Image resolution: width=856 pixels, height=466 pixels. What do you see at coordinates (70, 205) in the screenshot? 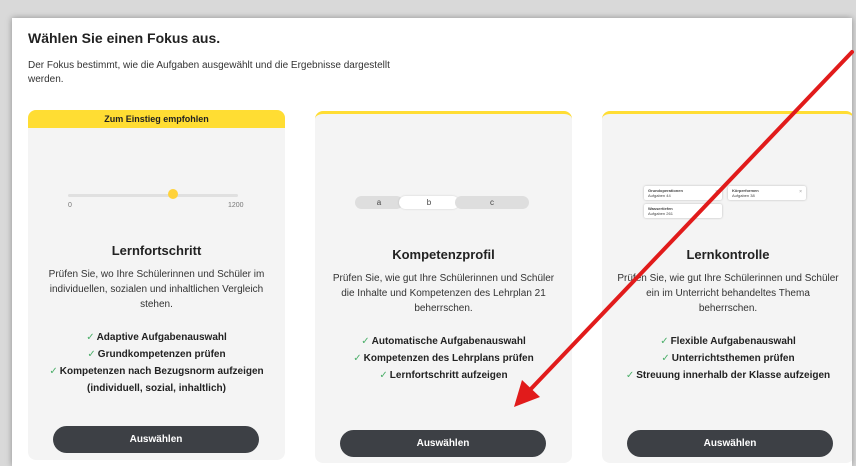
I see `slider-min-label: 0` at bounding box center [70, 205].